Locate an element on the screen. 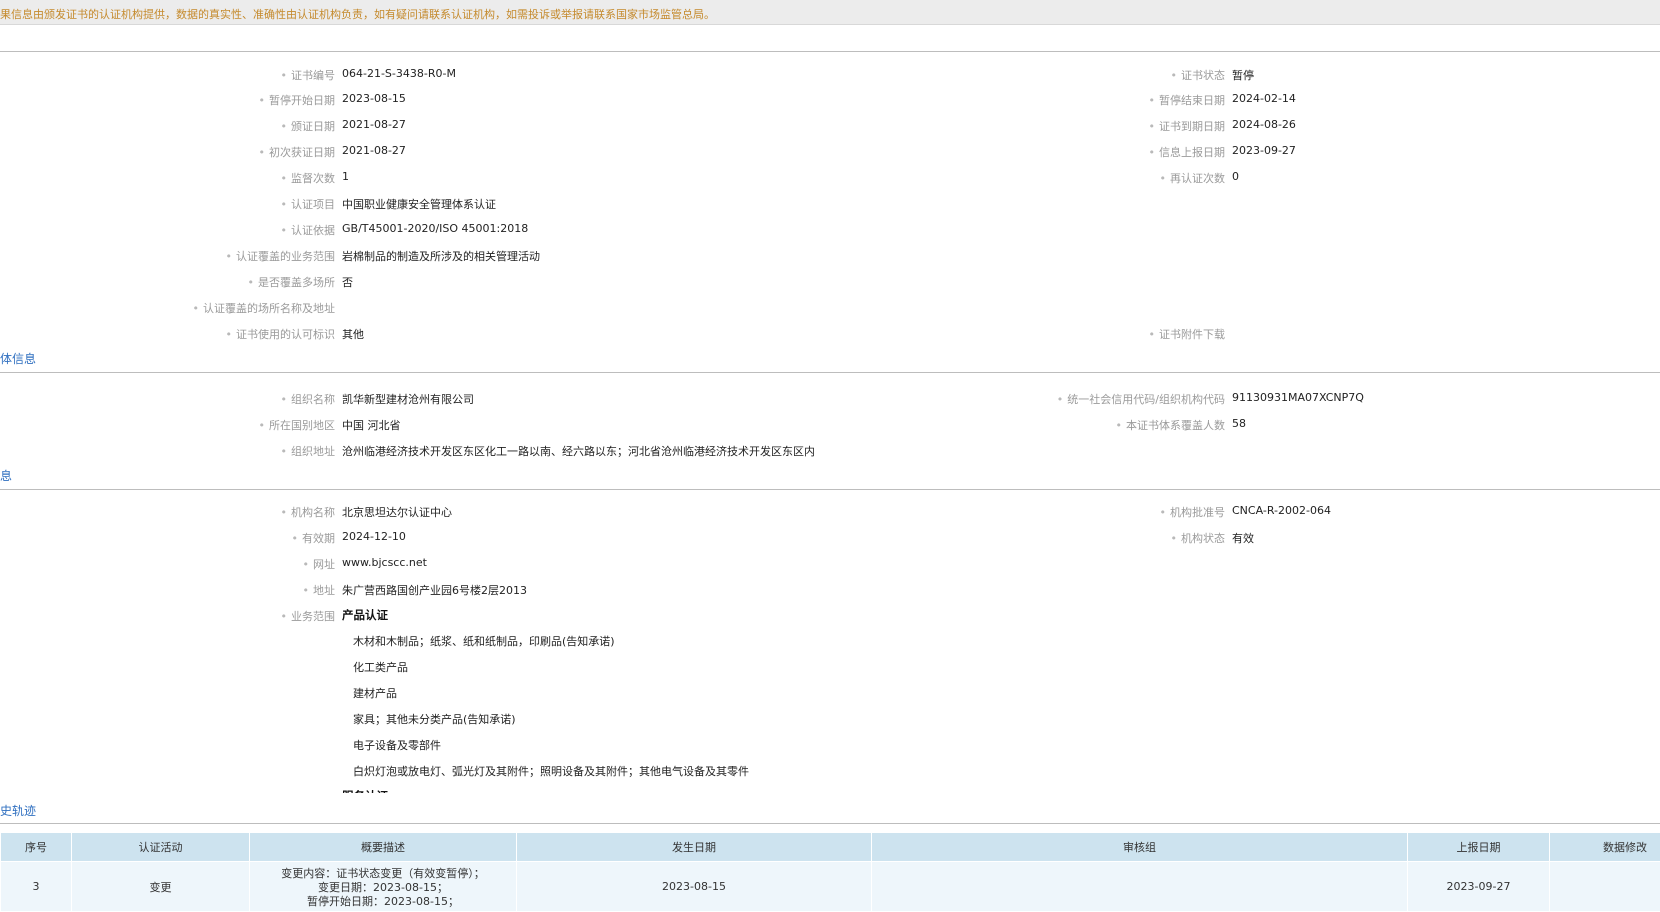  label-supervision-count: •监督次数 is located at coordinates (308, 178).